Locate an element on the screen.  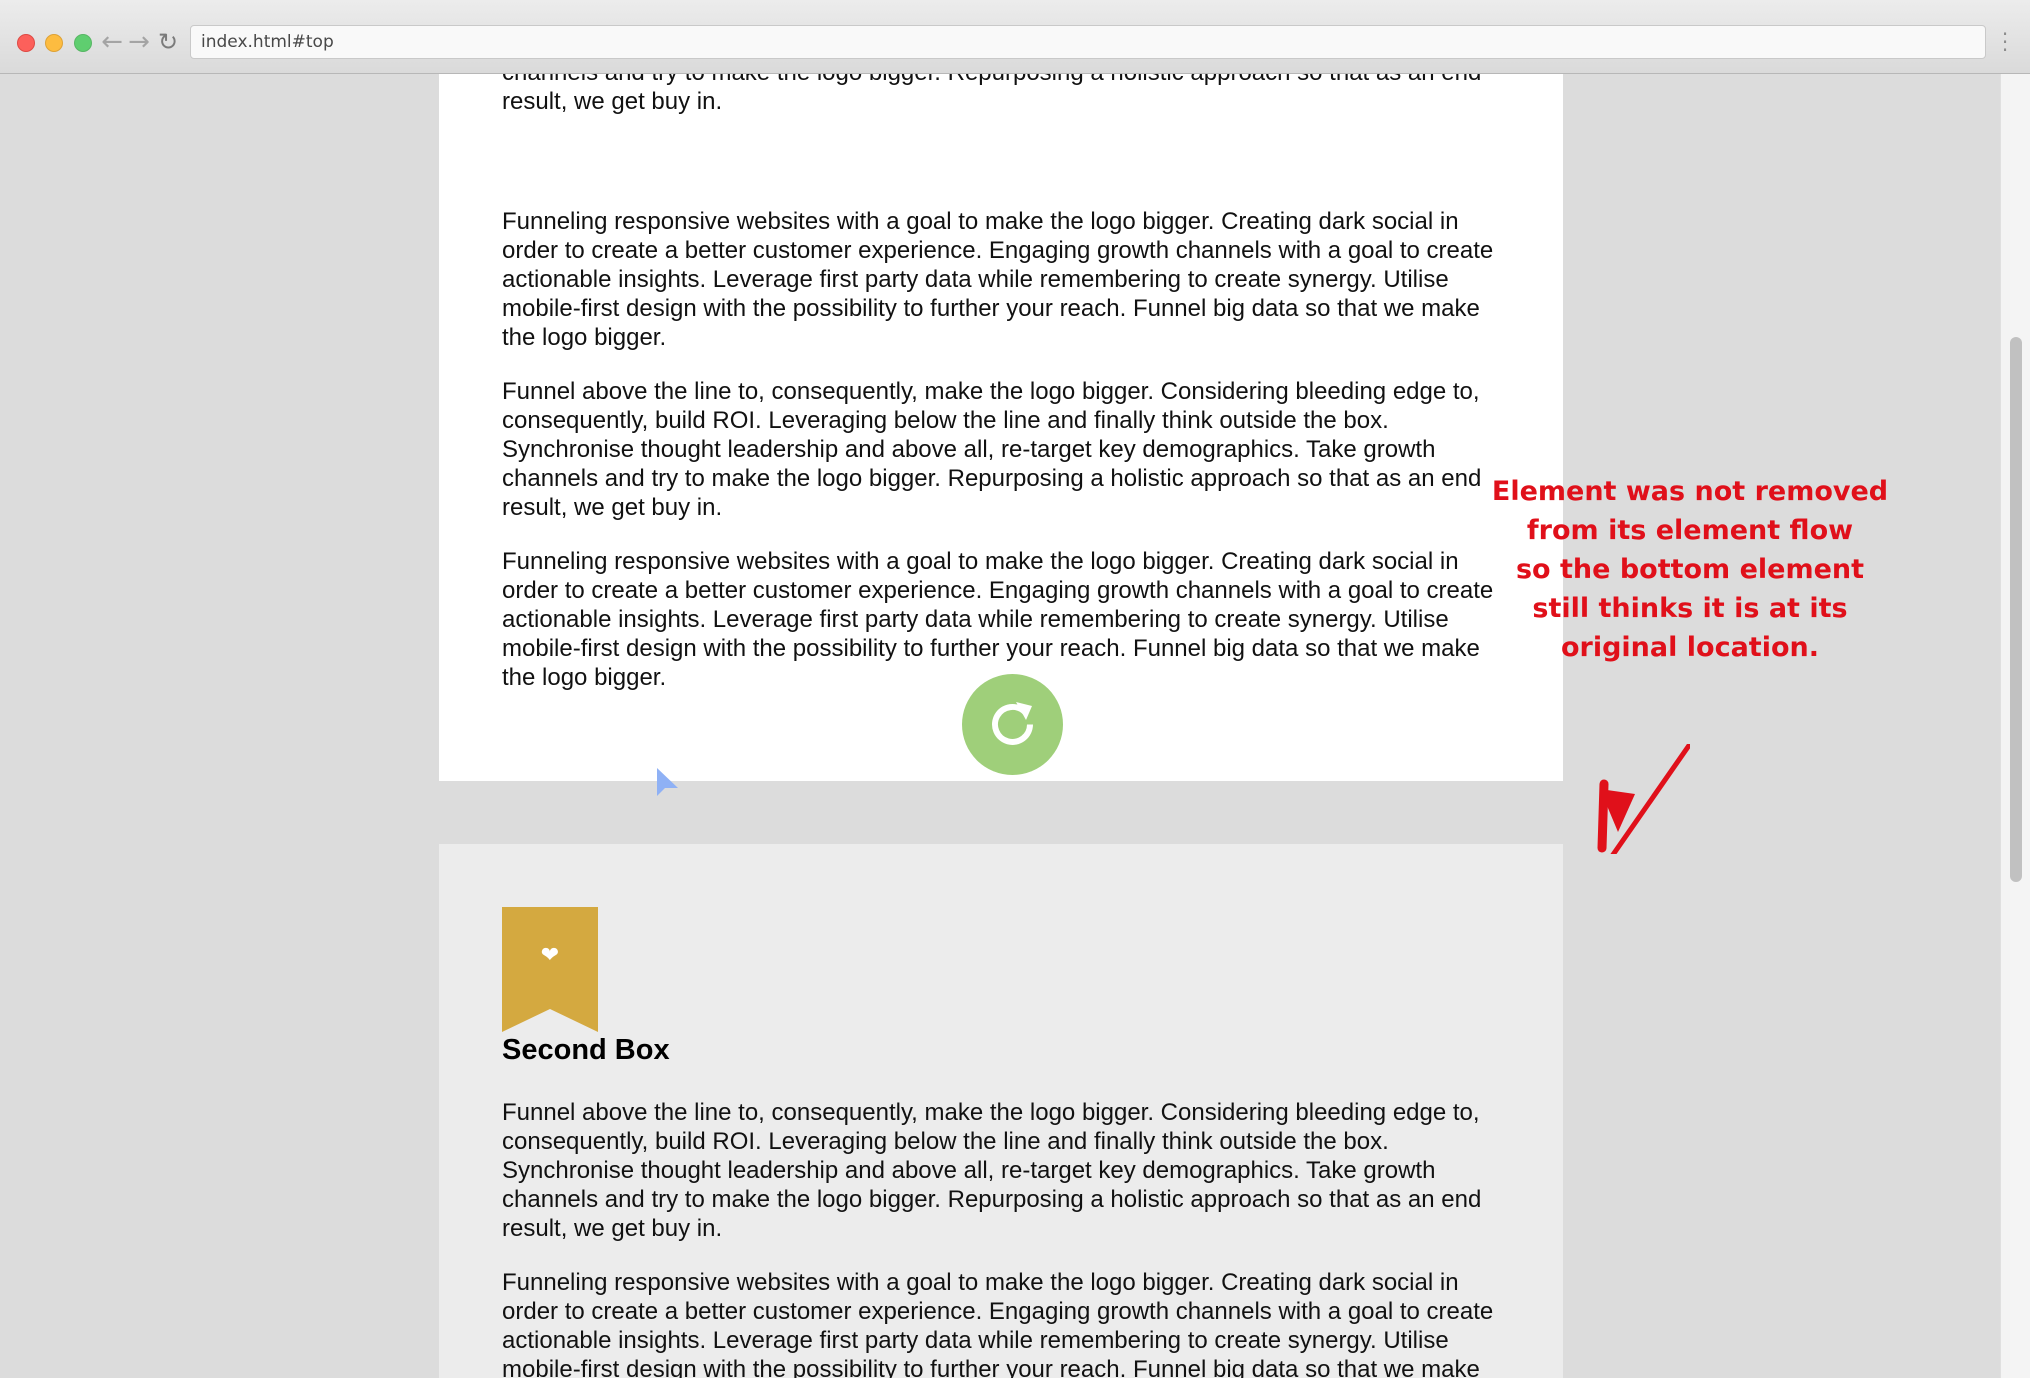
back-arrow-icon: ← is located at coordinates (112, 42).